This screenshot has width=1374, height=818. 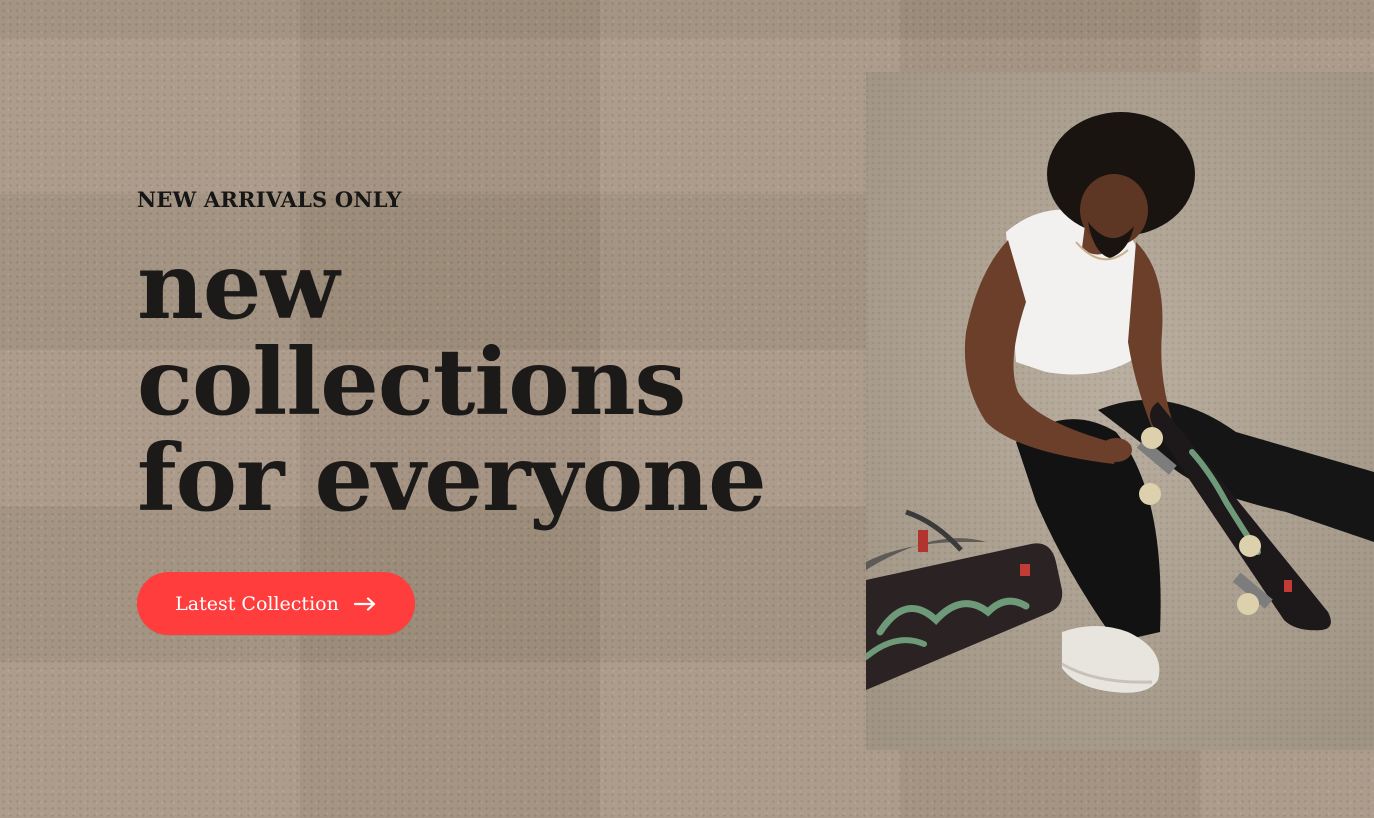 What do you see at coordinates (365, 603) in the screenshot?
I see `arrow-right-icon` at bounding box center [365, 603].